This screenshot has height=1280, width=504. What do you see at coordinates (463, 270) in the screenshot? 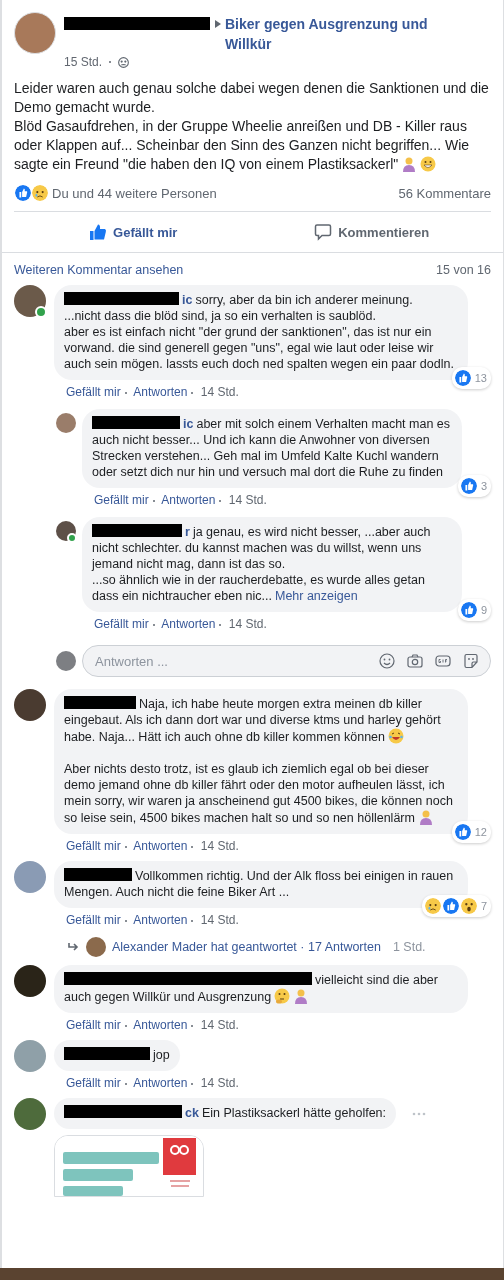
I see `comment-pagination: 15 von 16` at bounding box center [463, 270].